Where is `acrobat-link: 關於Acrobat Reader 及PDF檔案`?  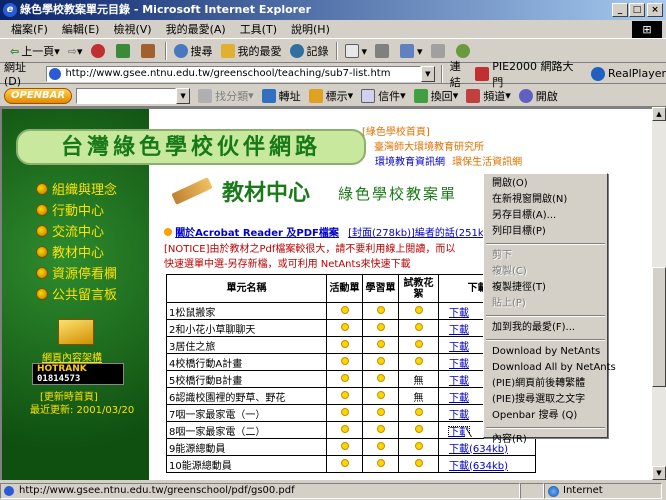 acrobat-link: 關於Acrobat Reader 及PDF檔案 is located at coordinates (257, 233).